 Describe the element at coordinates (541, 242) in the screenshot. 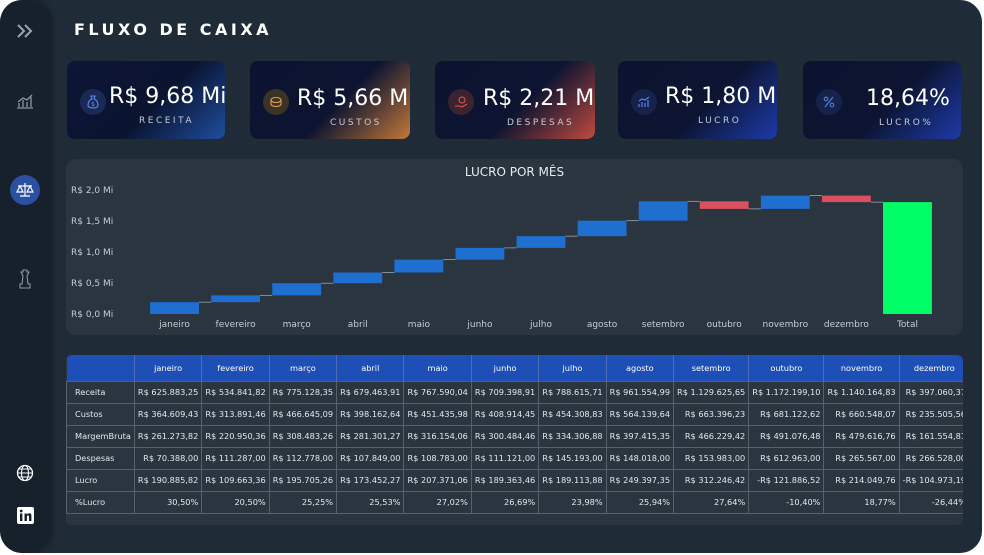

I see `waterfall-bar-julho` at that location.